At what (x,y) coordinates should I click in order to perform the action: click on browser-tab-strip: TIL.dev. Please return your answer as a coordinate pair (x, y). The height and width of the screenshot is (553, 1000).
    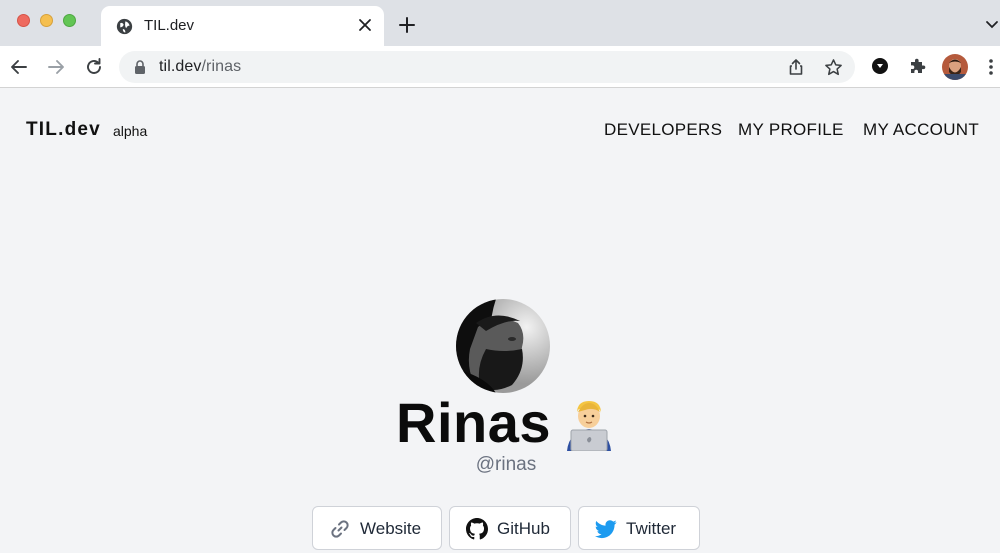
    Looking at the image, I should click on (500, 23).